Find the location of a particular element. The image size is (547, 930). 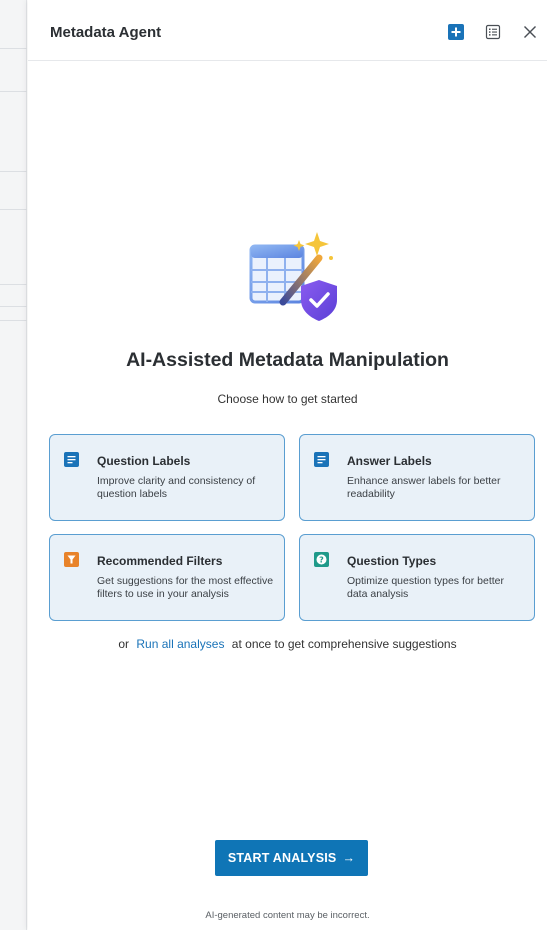

hero-subtitle: Choose how to get started is located at coordinates (287, 399).